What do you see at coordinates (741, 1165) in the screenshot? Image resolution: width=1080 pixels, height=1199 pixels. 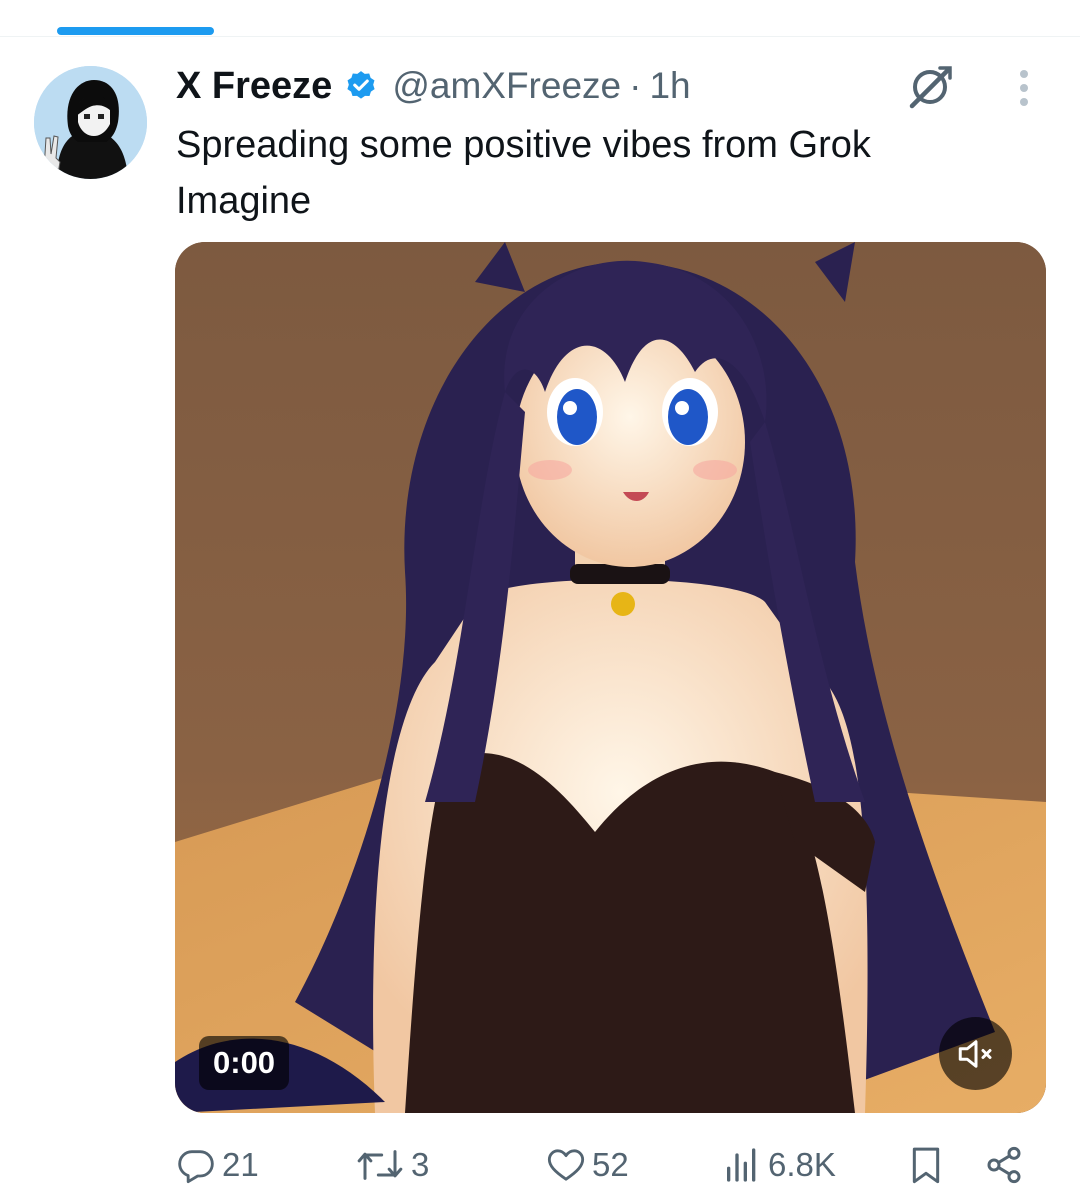 I see `views-chart-icon` at bounding box center [741, 1165].